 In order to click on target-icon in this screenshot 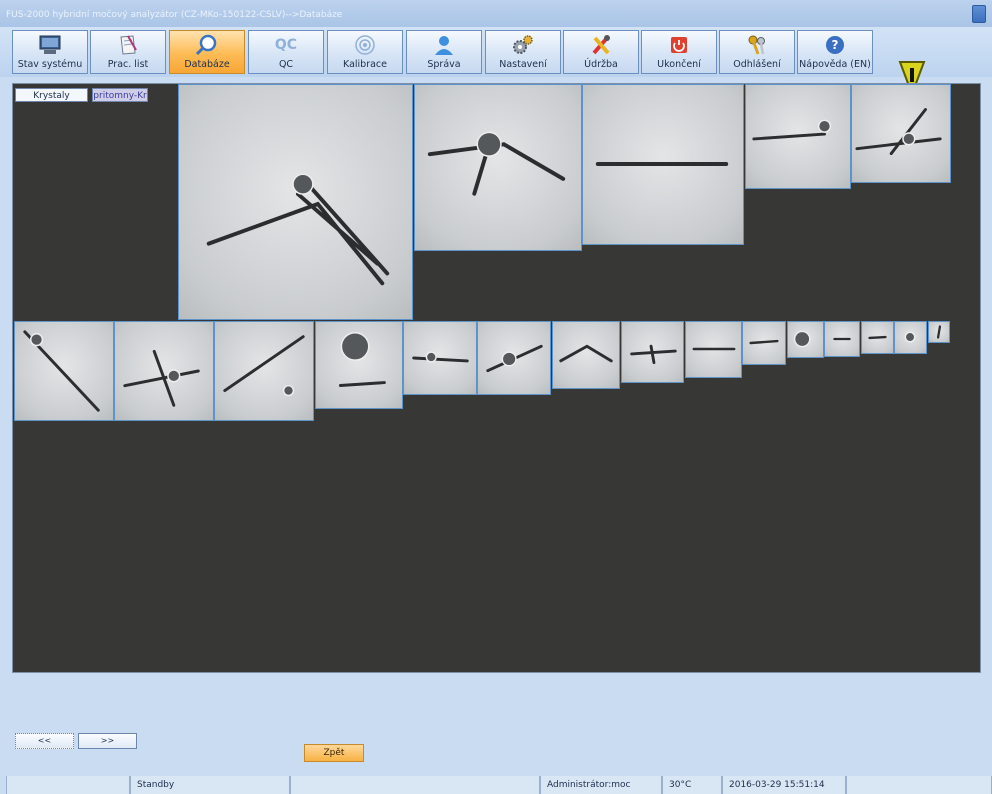, I will do `click(365, 45)`.